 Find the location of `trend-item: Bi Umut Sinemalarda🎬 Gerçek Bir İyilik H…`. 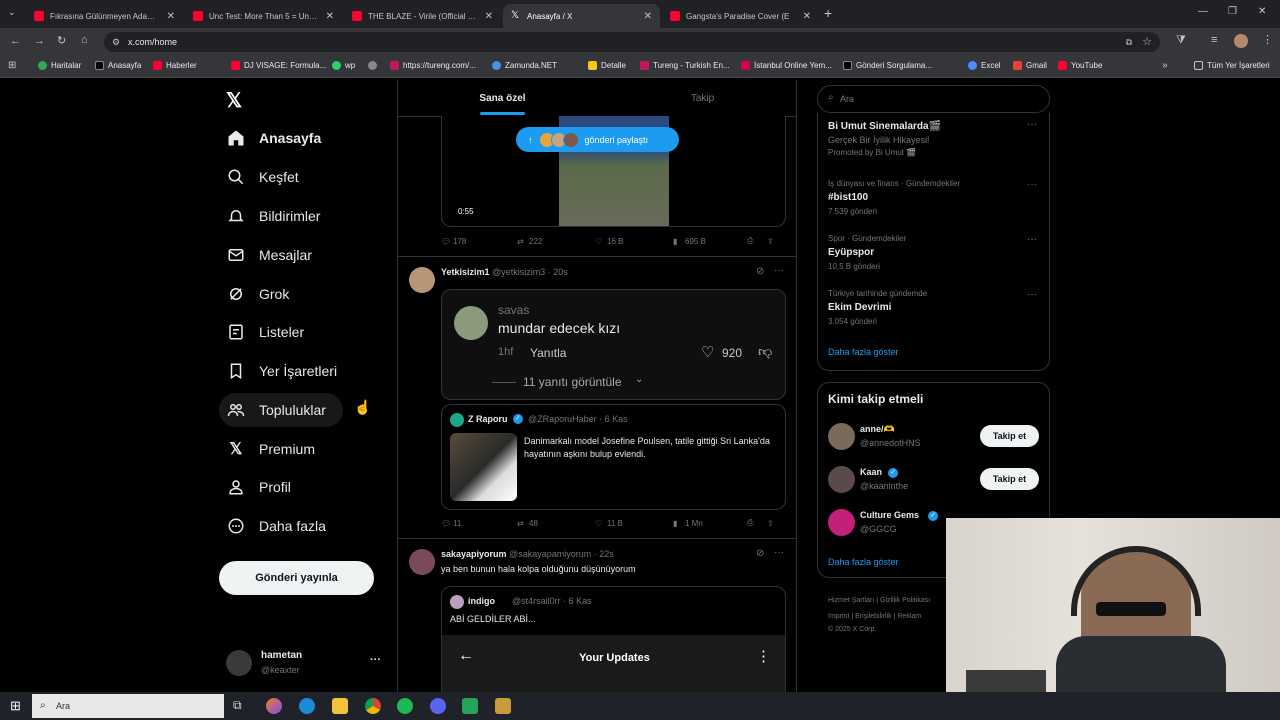

trend-item: Bi Umut Sinemalarda🎬 Gerçek Bir İyilik H… is located at coordinates (884, 139).